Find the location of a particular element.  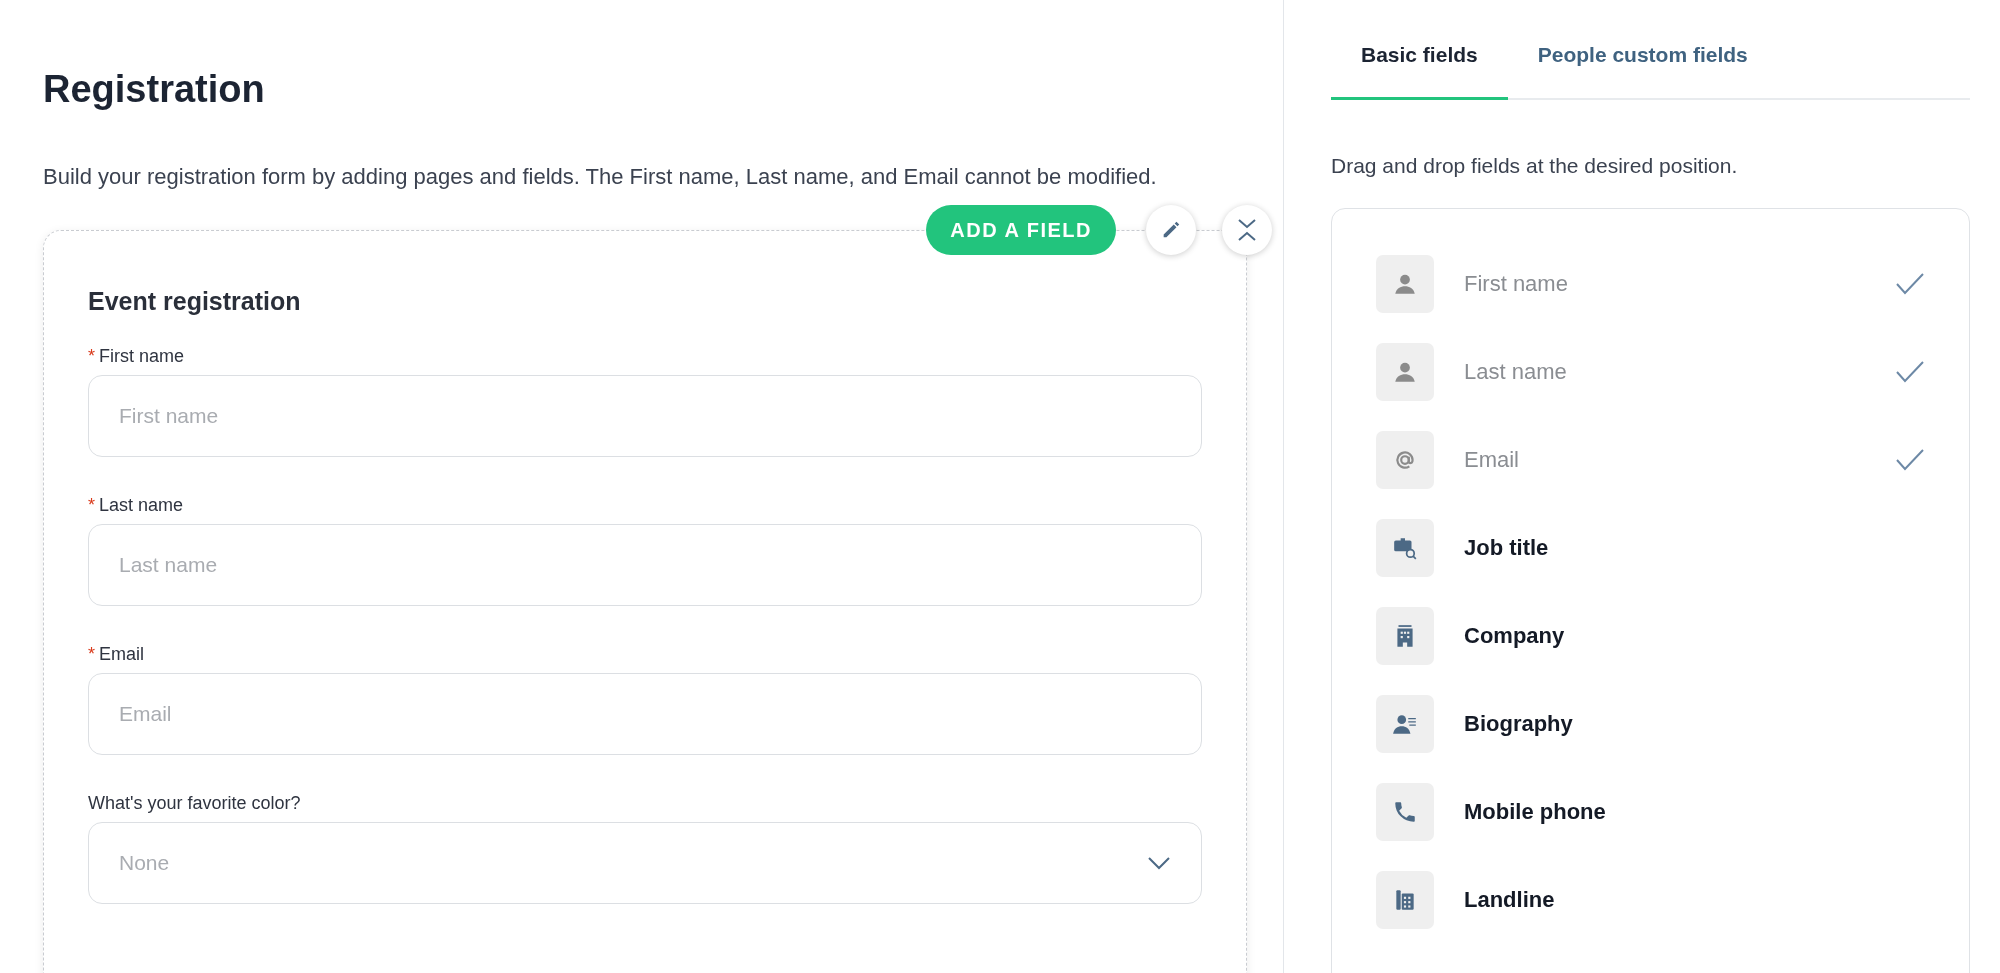

field-label: * Email is located at coordinates (116, 654).